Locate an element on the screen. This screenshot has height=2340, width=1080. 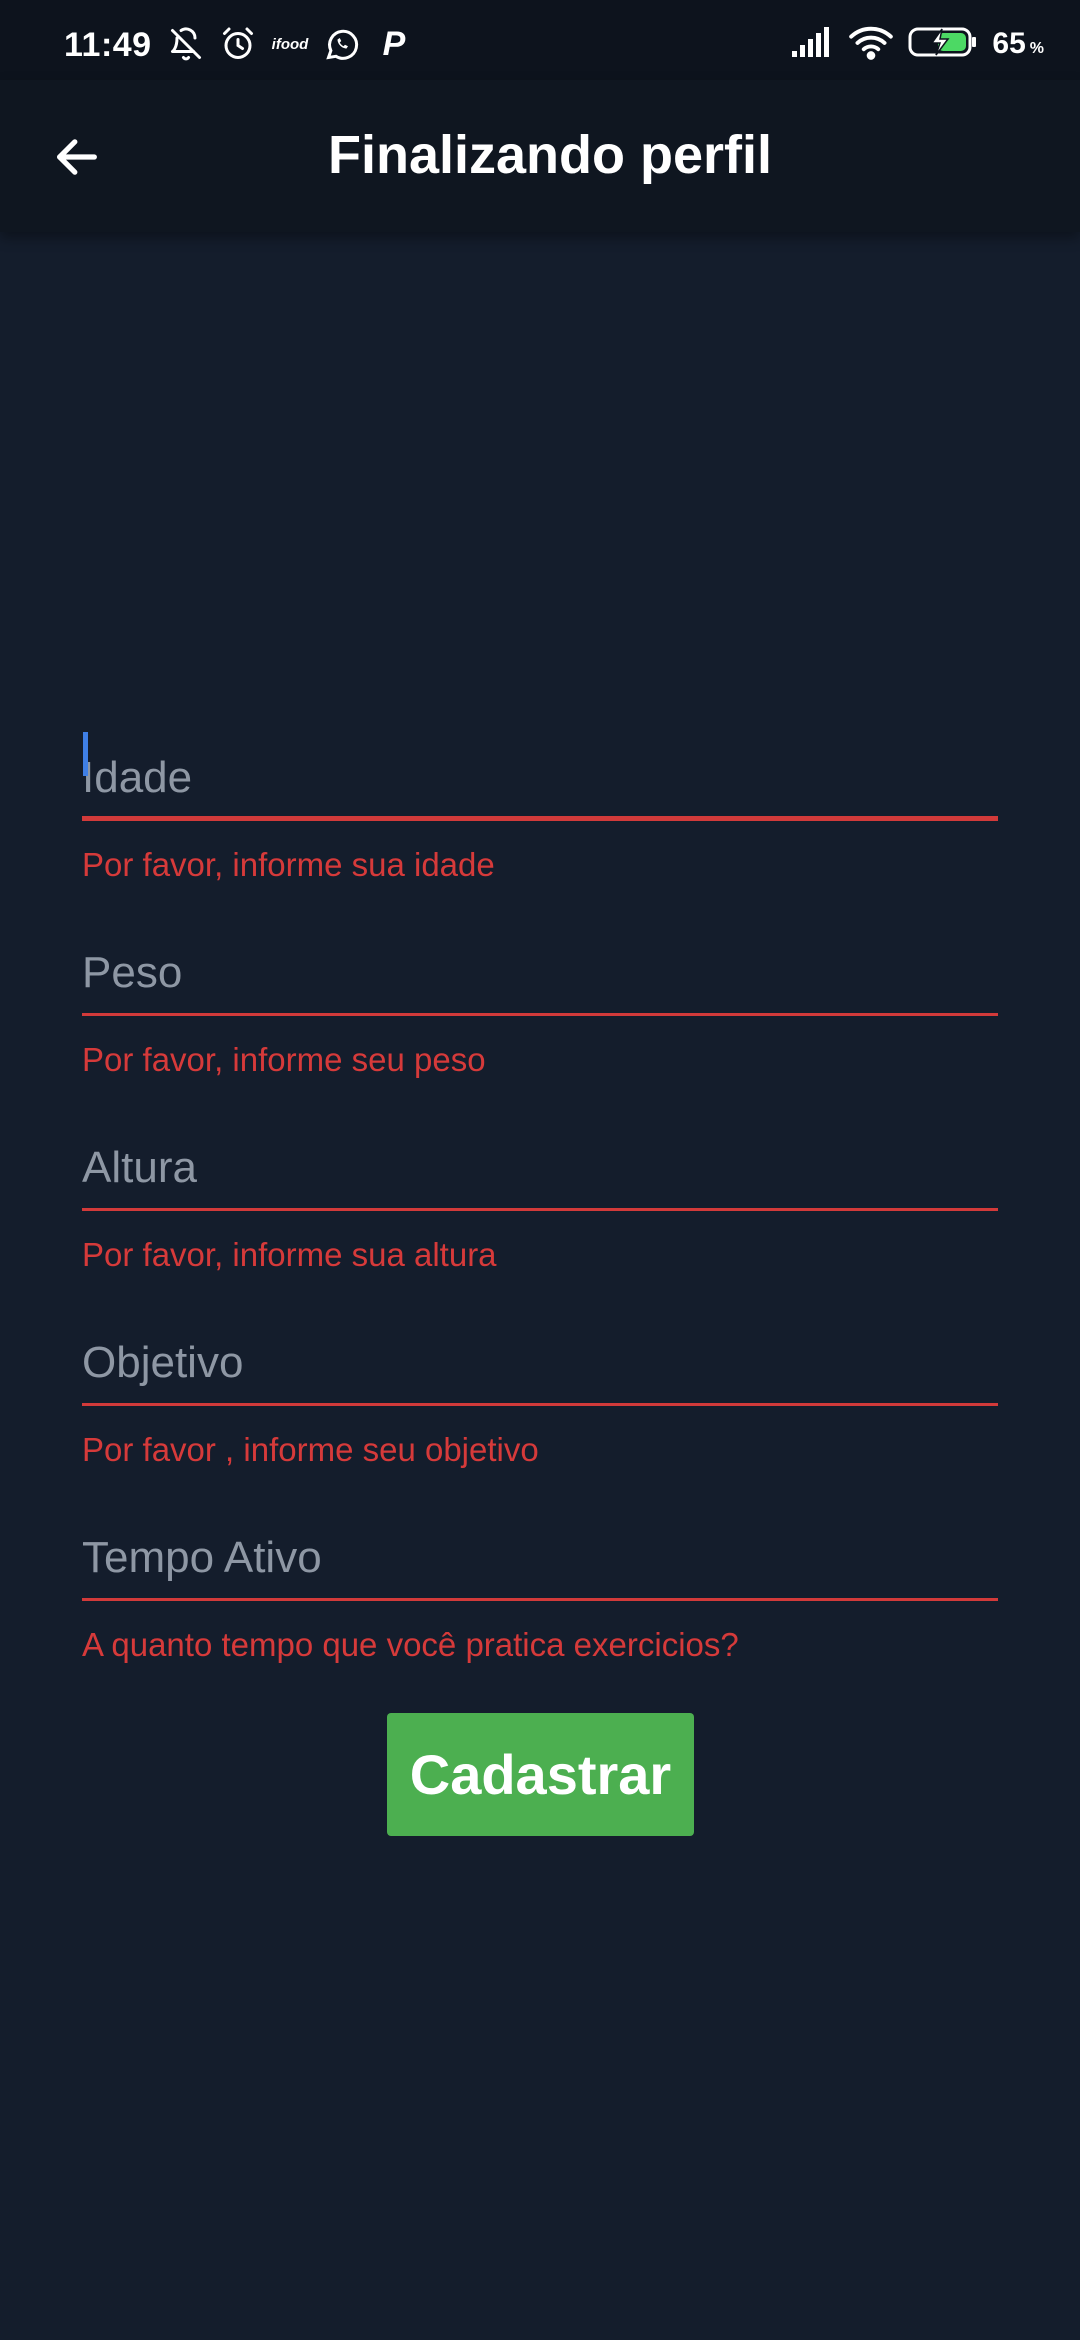
alarm-icon is located at coordinates (238, 44).